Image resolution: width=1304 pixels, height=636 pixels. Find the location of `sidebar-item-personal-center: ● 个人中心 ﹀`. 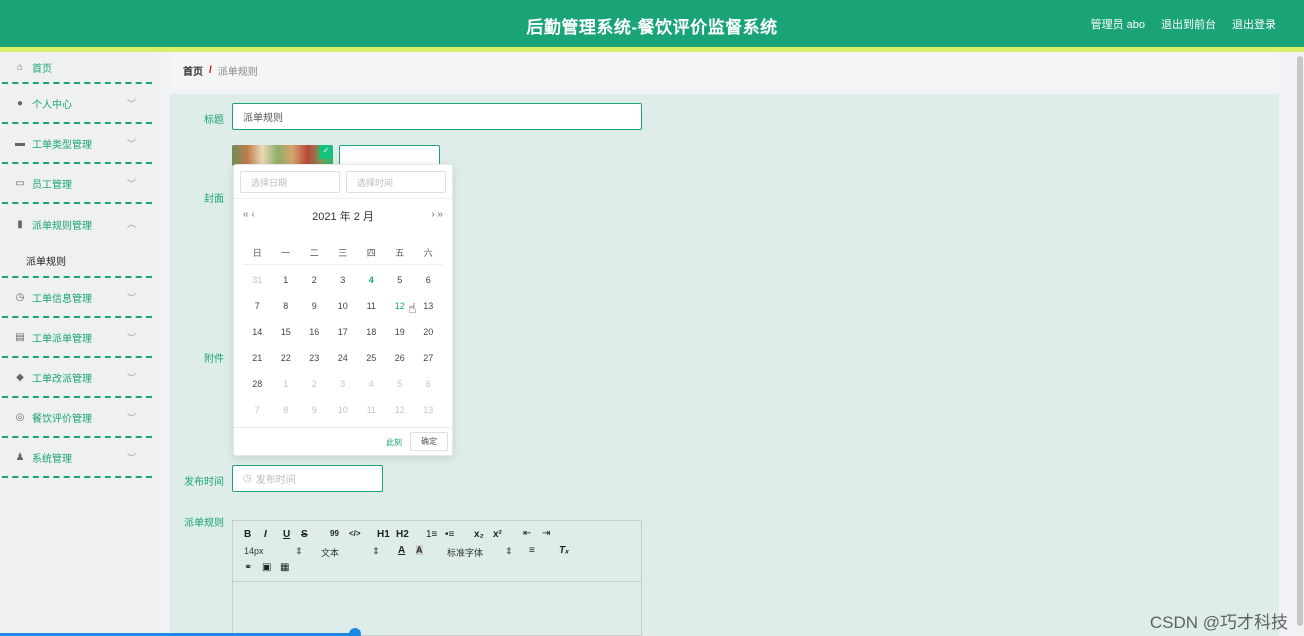

sidebar-item-personal-center: ● 个人中心 ﹀ is located at coordinates (77, 104).